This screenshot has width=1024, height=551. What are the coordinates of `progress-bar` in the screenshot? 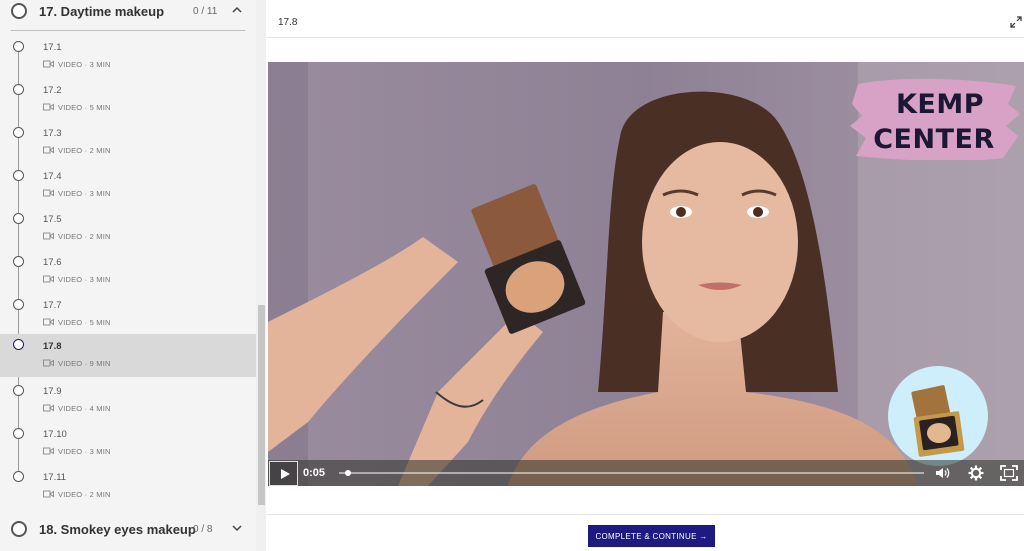 It's located at (631, 473).